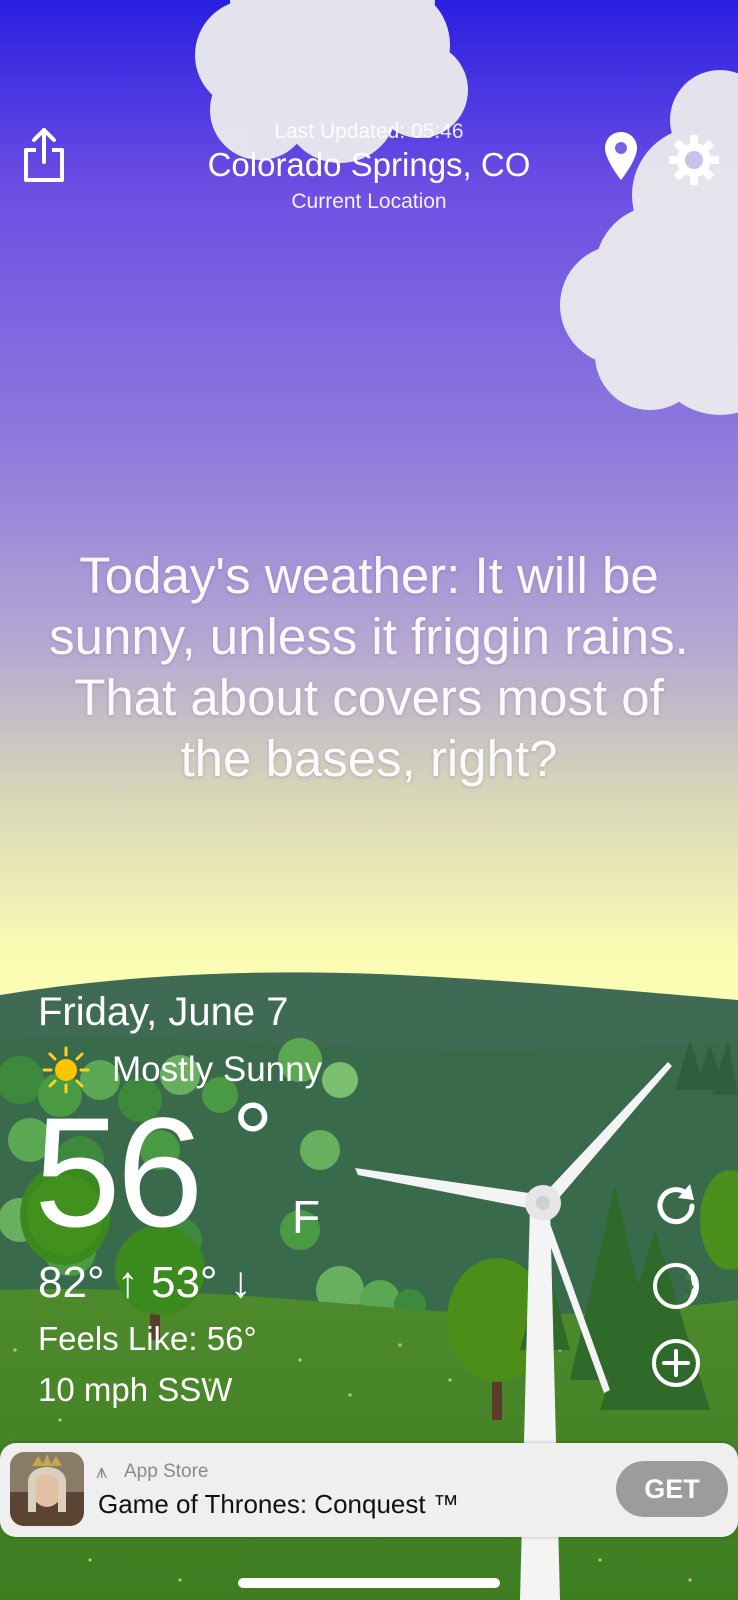 This screenshot has width=738, height=1600. I want to click on refresh-button, so click(676, 1206).